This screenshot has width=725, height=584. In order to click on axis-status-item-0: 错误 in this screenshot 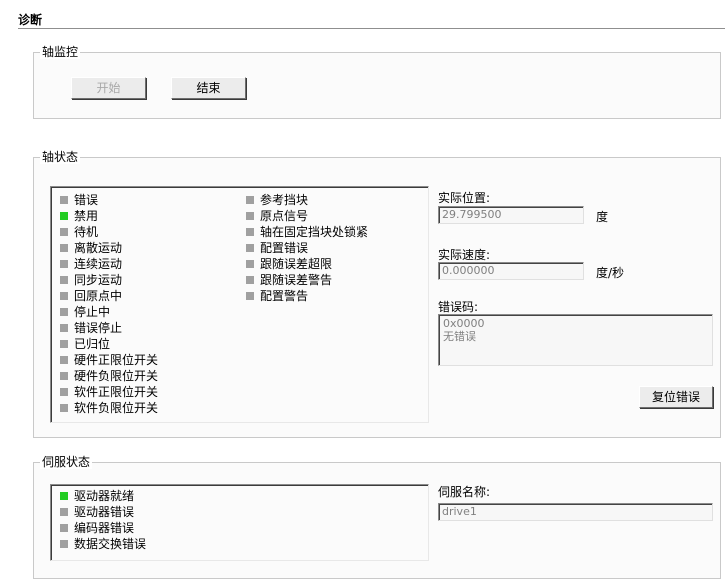, I will do `click(79, 200)`.